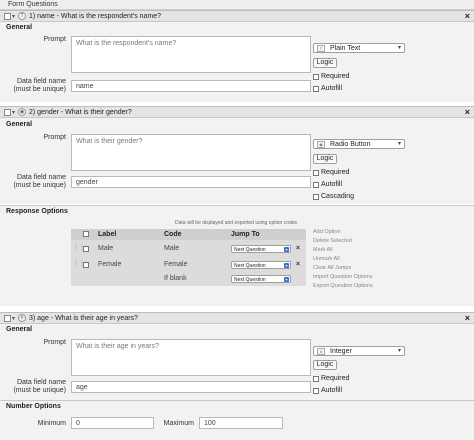  Describe the element at coordinates (359, 351) in the screenshot. I see `question-3-type-select: # Integer ▾` at that location.